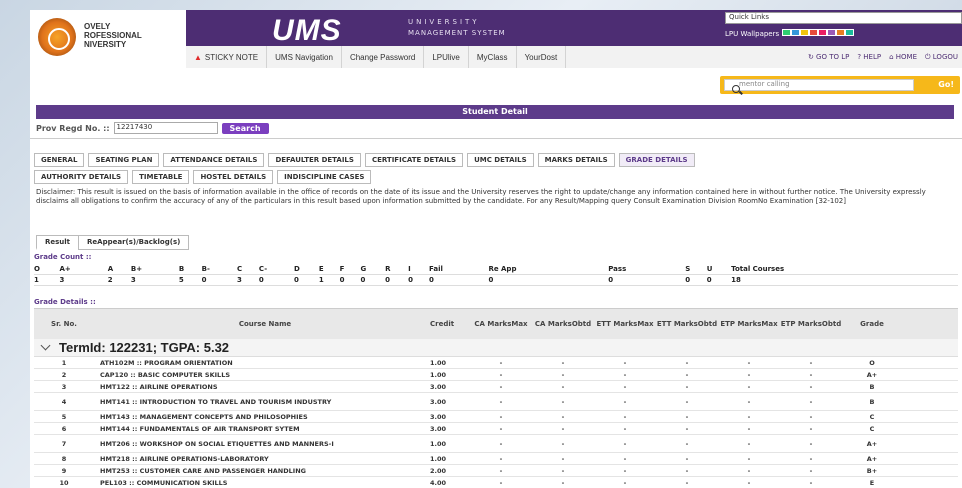 This screenshot has height=488, width=962. What do you see at coordinates (124, 160) in the screenshot?
I see `tab-seating-plan: SEATING PLAN` at bounding box center [124, 160].